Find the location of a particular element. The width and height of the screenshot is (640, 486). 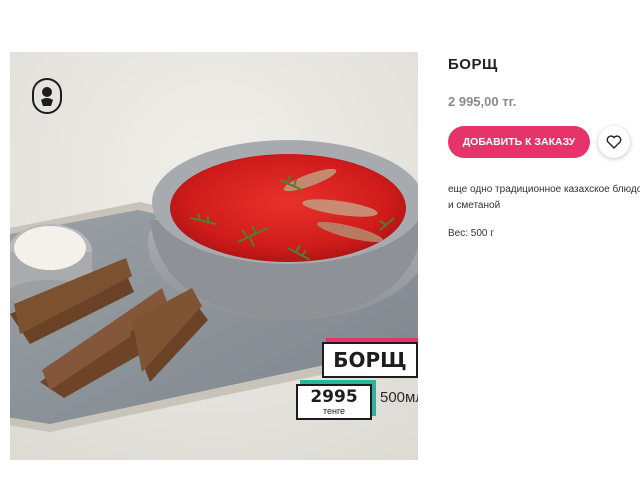

photo-price-value: 2995 is located at coordinates (334, 396).